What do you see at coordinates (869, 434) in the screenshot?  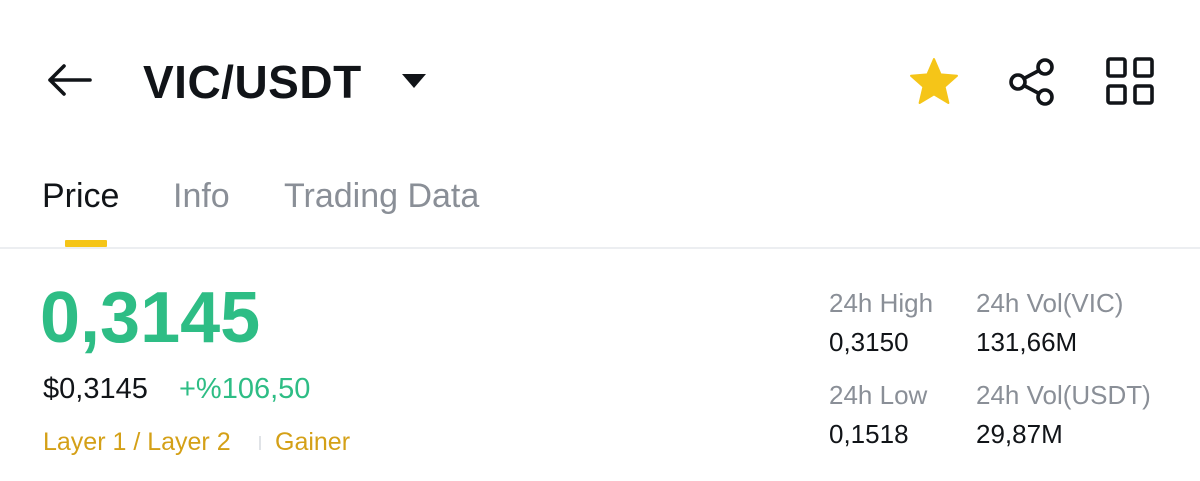 I see `low-value: 0,1518` at bounding box center [869, 434].